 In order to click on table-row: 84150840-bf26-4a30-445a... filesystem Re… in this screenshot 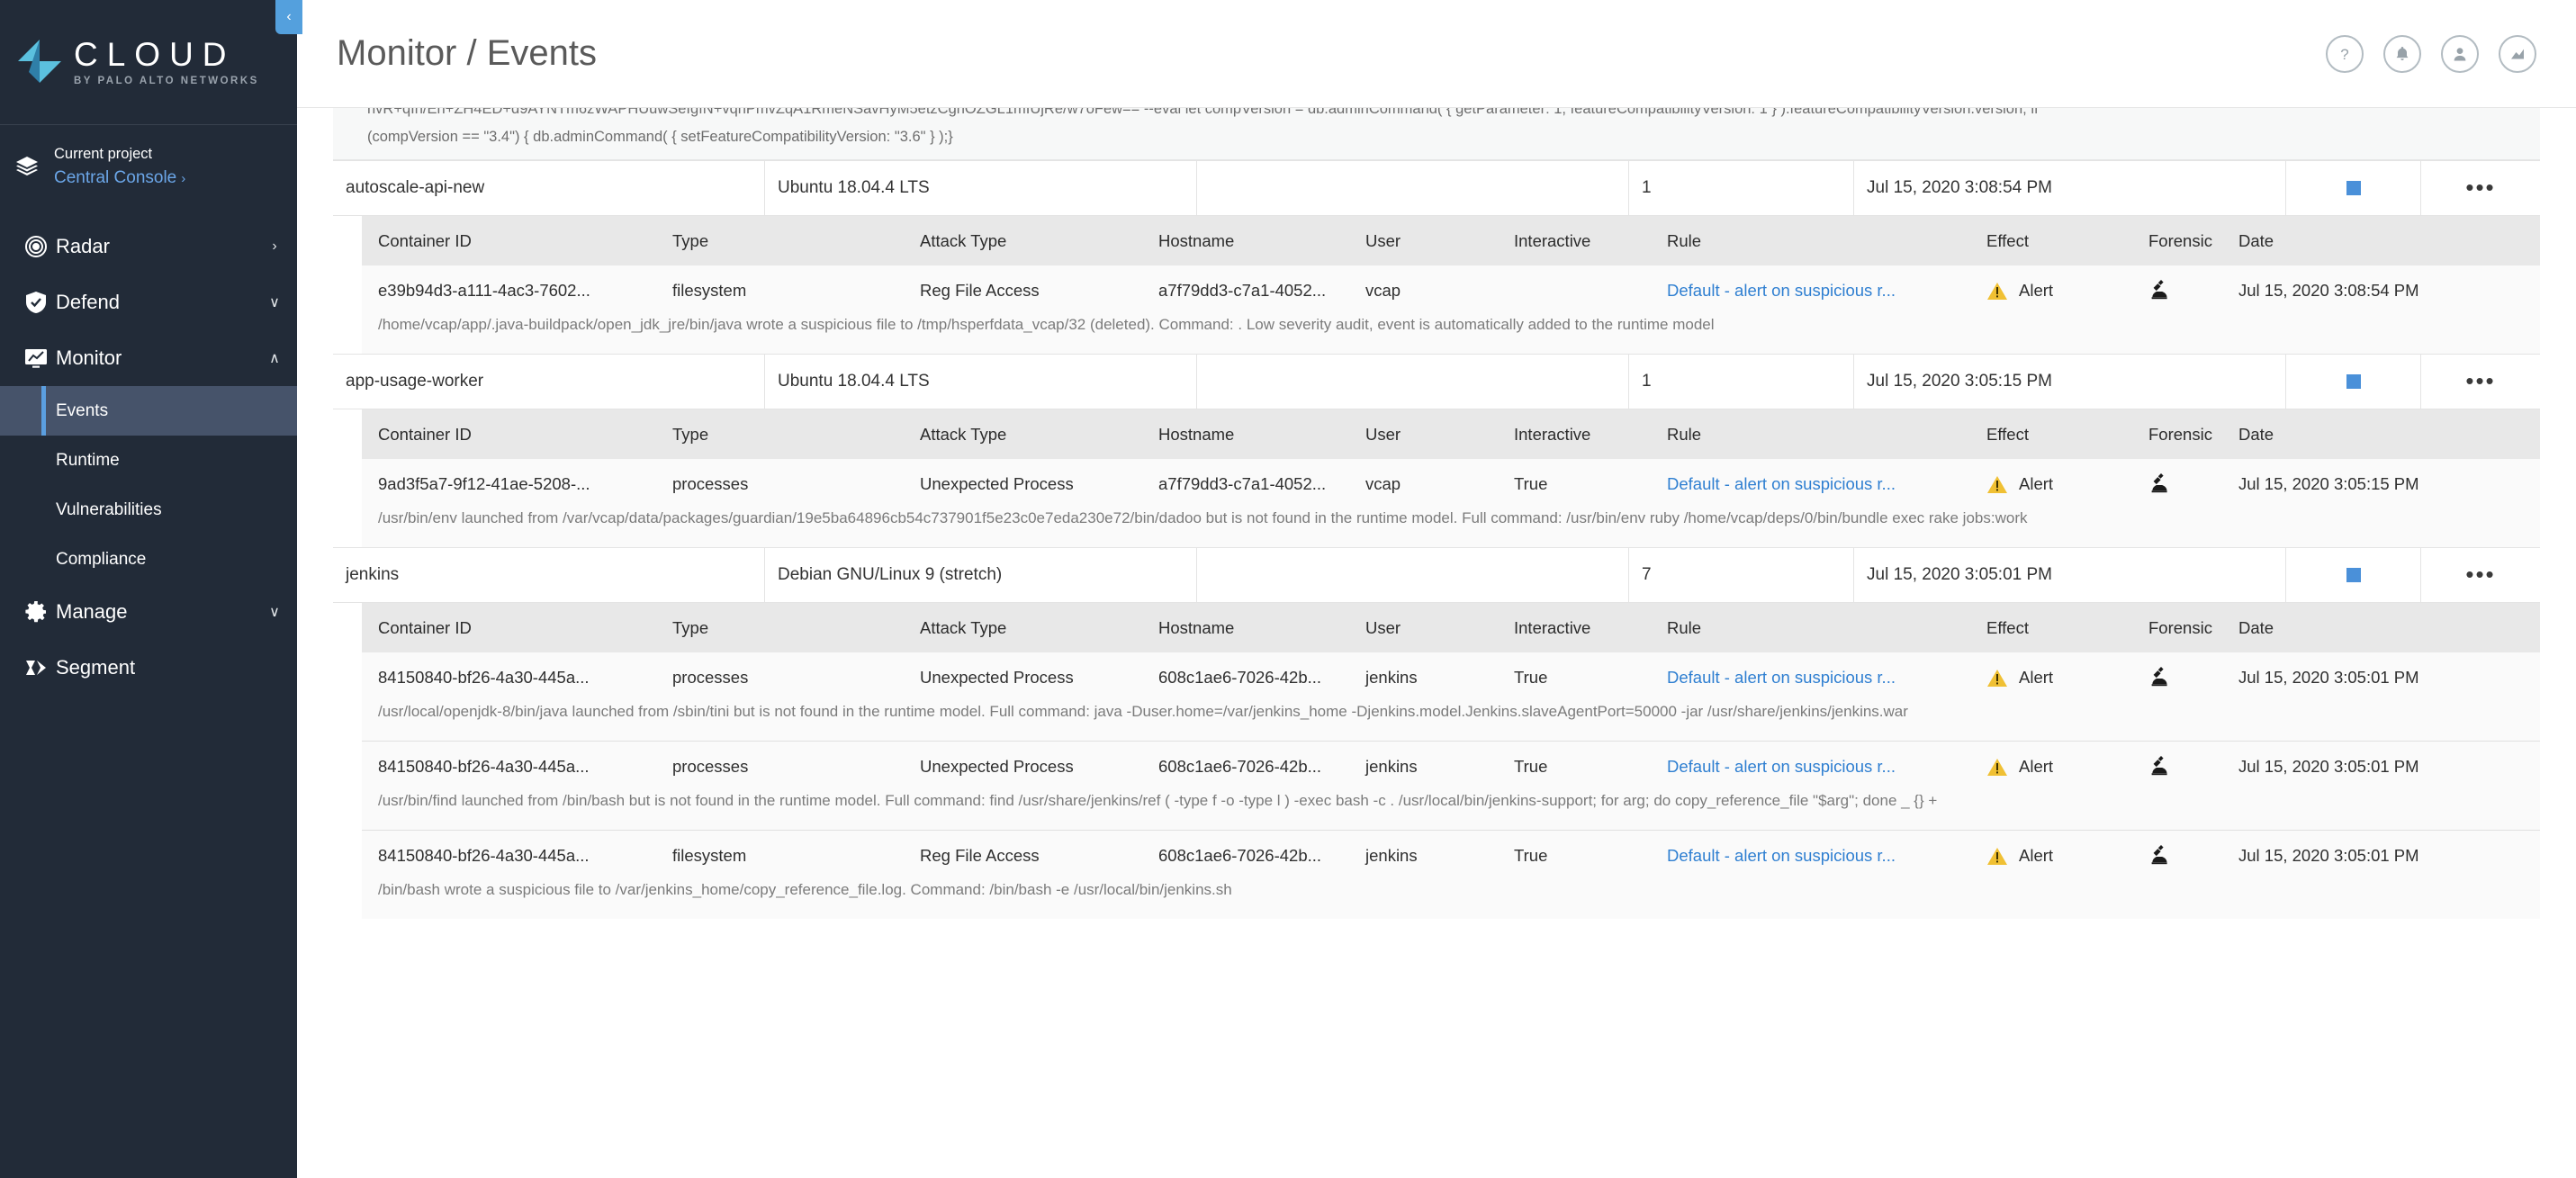, I will do `click(1451, 856)`.